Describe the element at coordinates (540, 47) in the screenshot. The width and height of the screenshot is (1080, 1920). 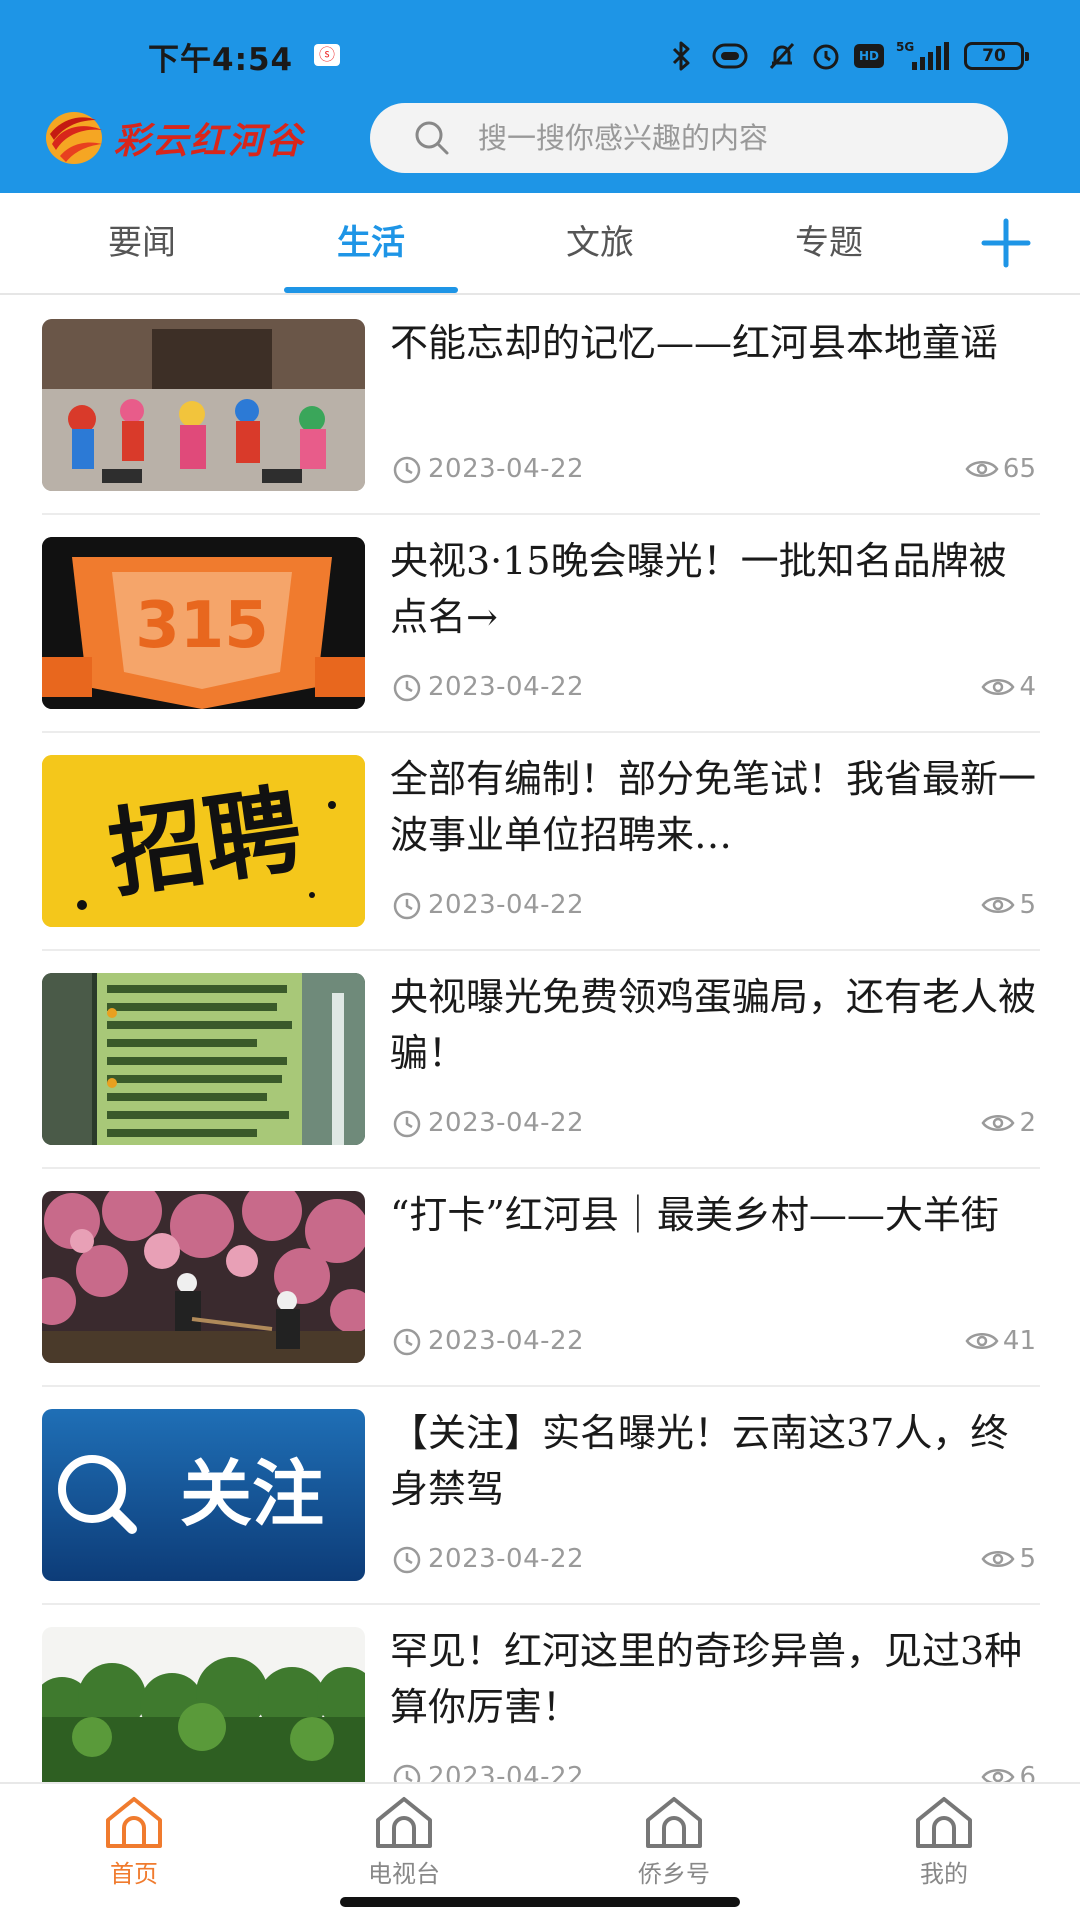
I see `status-bar: 下午4:54 ⓢ HD 5G 70` at that location.